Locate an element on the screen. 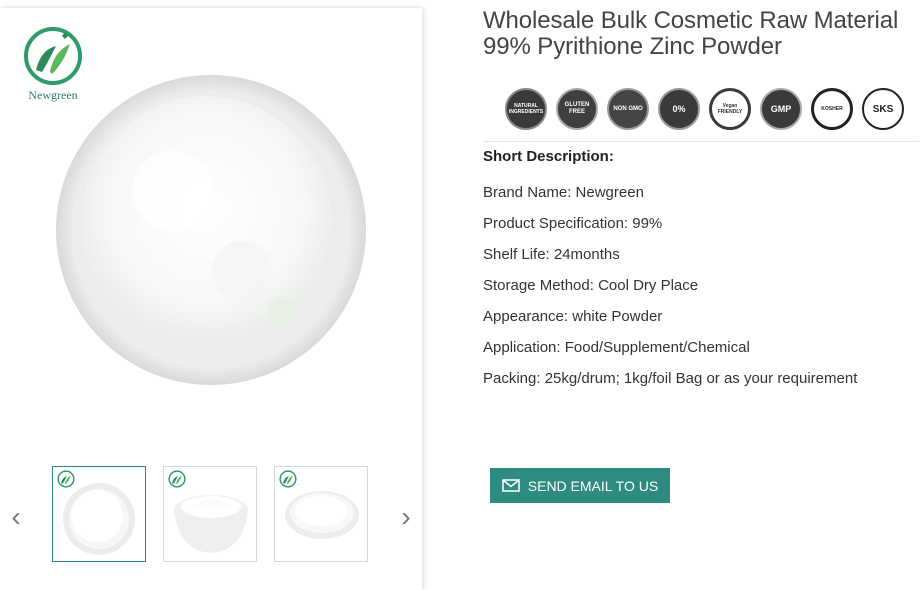 The width and height of the screenshot is (922, 590). natural-ingredients-badge-icon: NATURAL INGREDIENTS is located at coordinates (526, 109).